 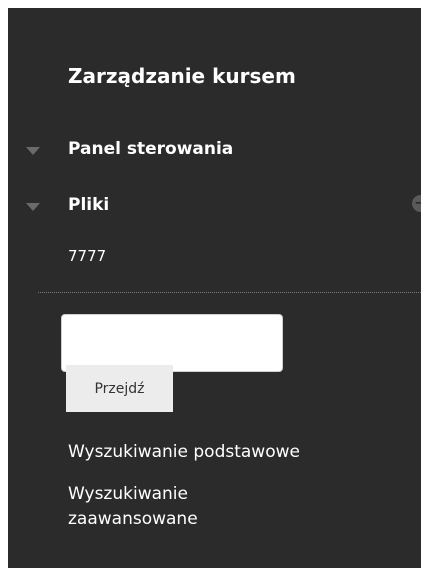 What do you see at coordinates (87, 256) in the screenshot?
I see `files-item-link: 7777` at bounding box center [87, 256].